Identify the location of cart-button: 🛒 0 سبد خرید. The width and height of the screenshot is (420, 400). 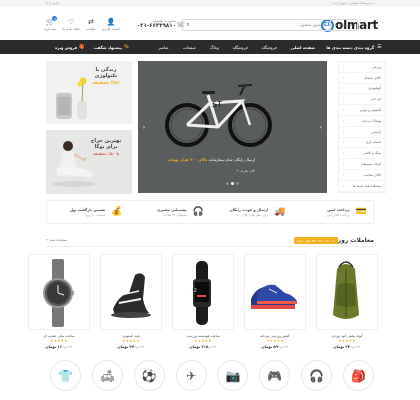
(51, 24).